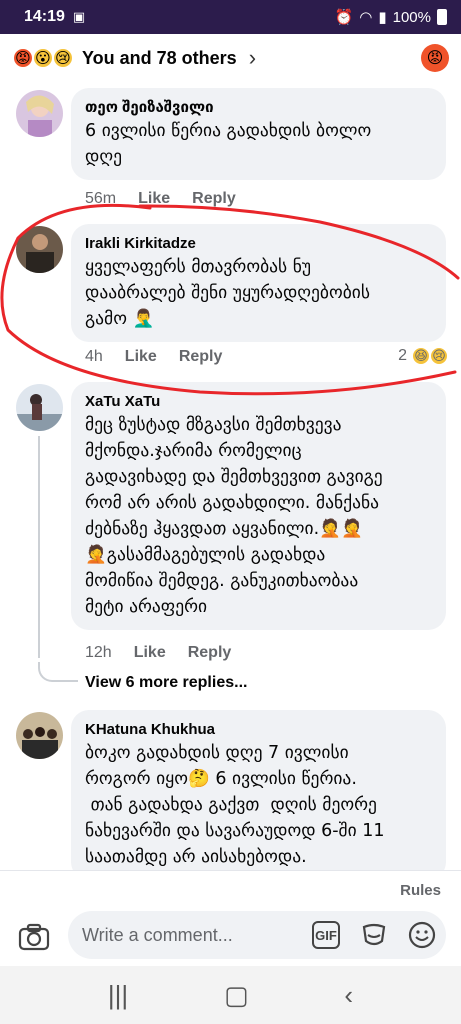 Image resolution: width=461 pixels, height=1024 pixels. What do you see at coordinates (344, 17) in the screenshot?
I see `alarm-icon: ⏰` at bounding box center [344, 17].